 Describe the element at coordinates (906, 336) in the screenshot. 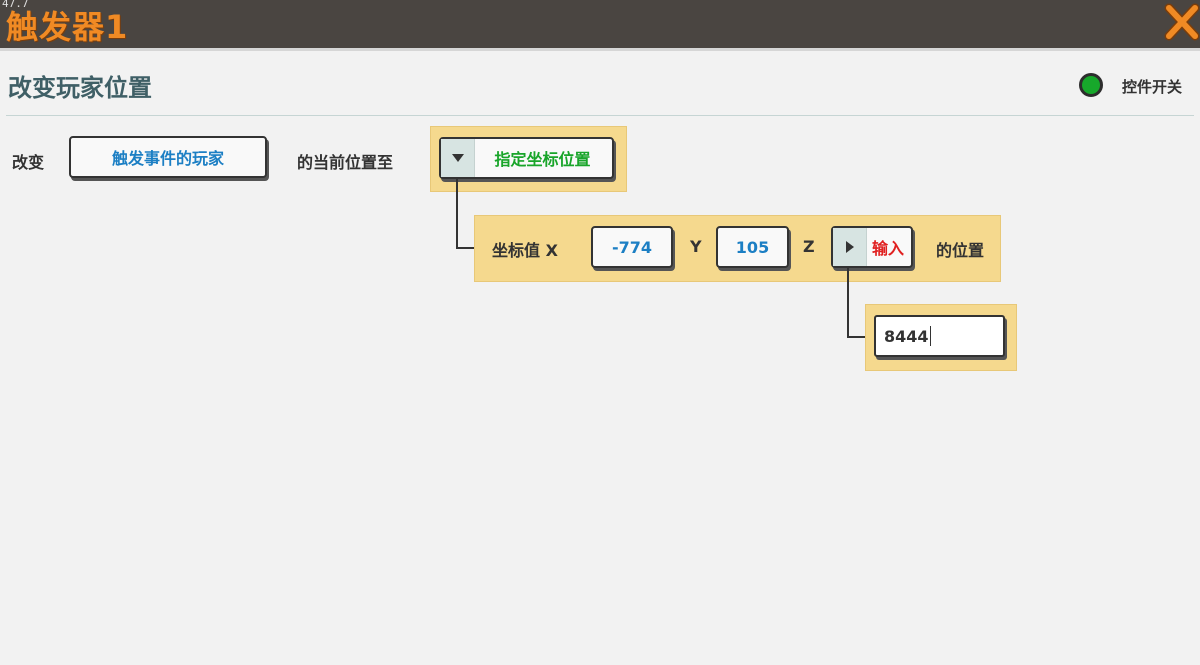

I see `z-value-text: 8444` at that location.